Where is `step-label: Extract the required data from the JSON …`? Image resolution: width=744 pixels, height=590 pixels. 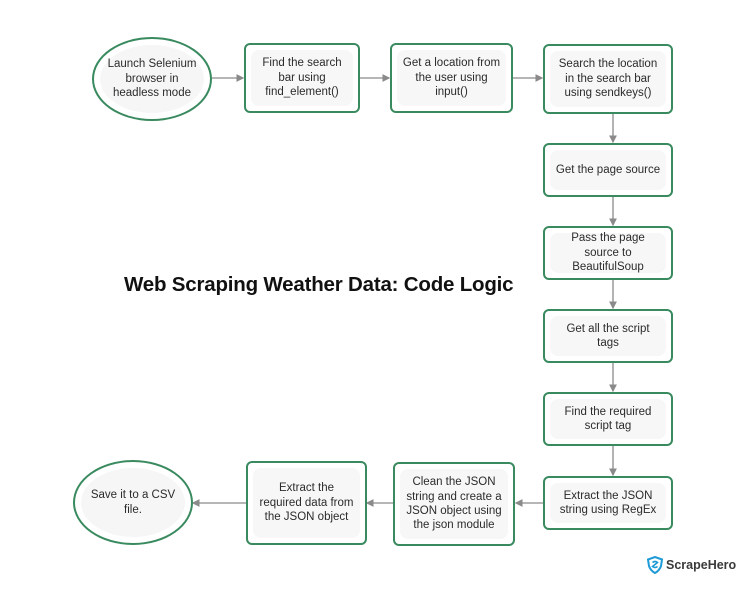
step-label: Extract the required data from the JSON … is located at coordinates (306, 503).